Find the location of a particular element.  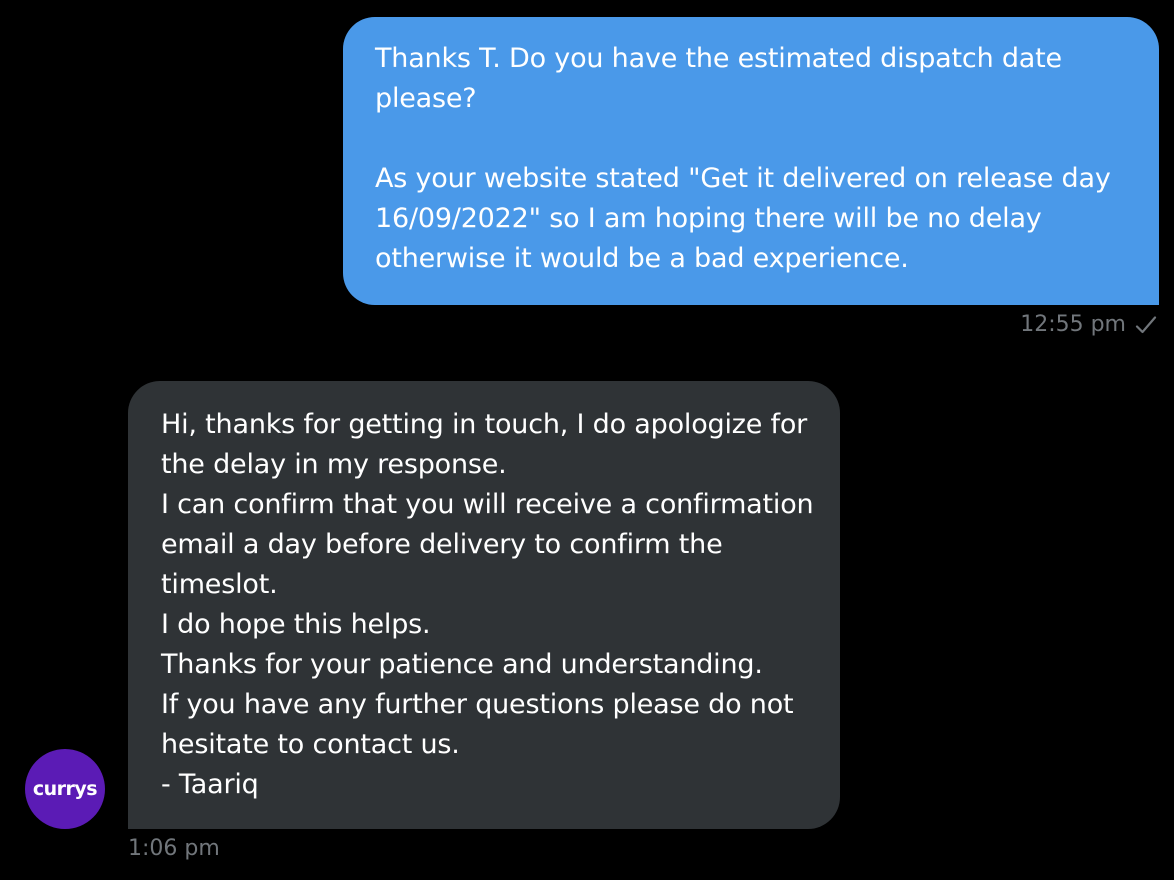

received-message-time: 1:06 pm is located at coordinates (174, 848).